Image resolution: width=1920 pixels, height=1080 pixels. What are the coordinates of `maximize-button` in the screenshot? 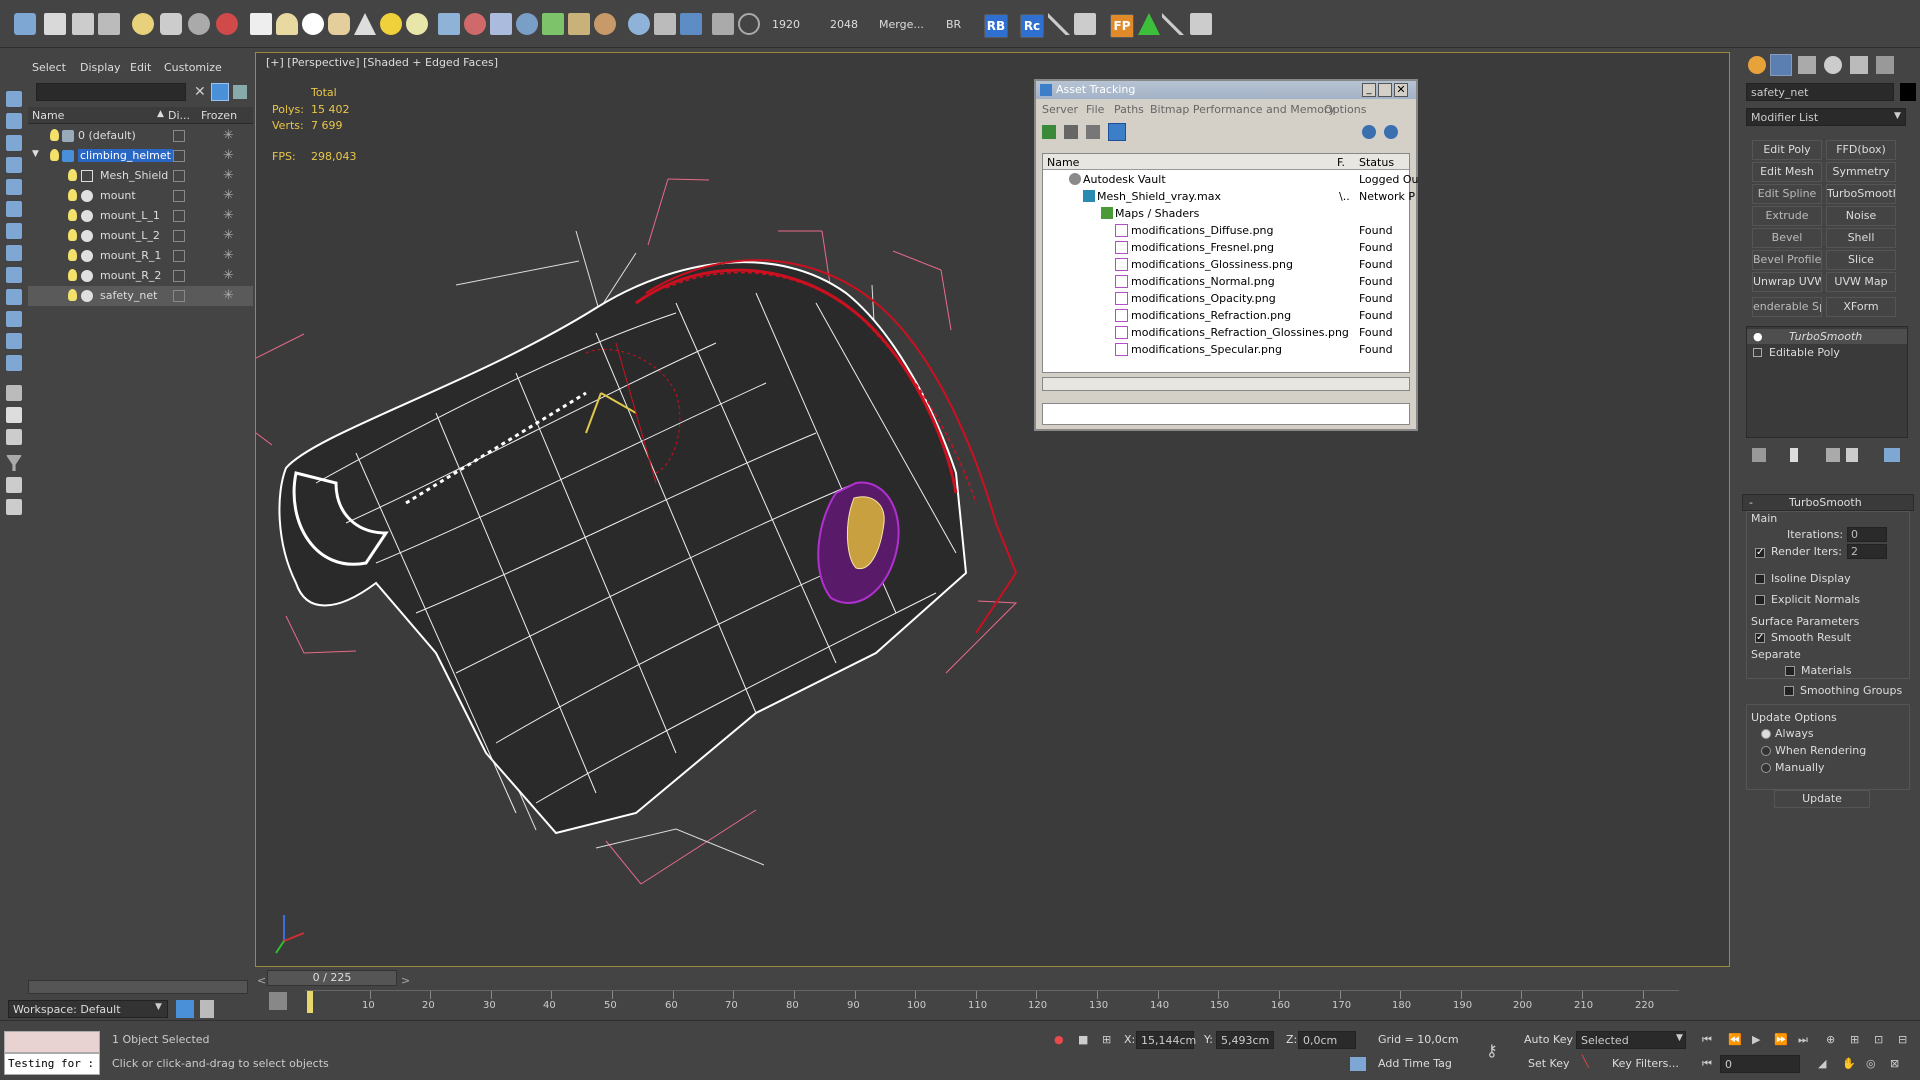 It's located at (1385, 90).